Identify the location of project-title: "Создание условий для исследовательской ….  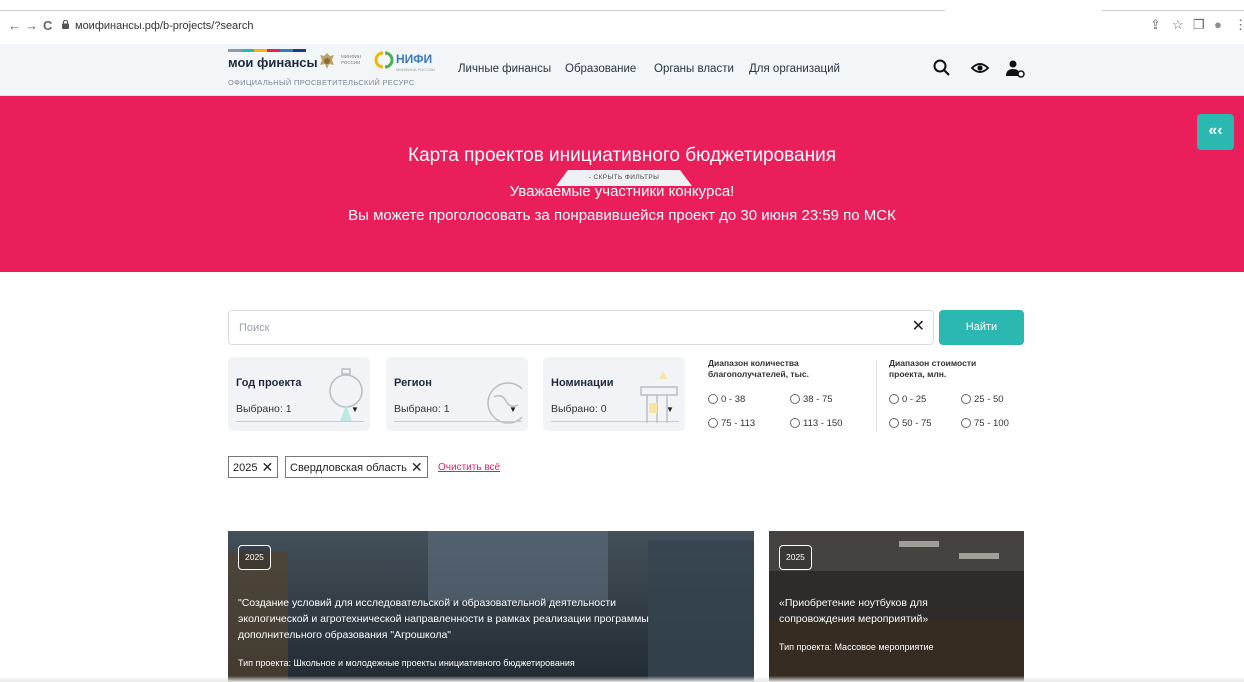
(427, 603).